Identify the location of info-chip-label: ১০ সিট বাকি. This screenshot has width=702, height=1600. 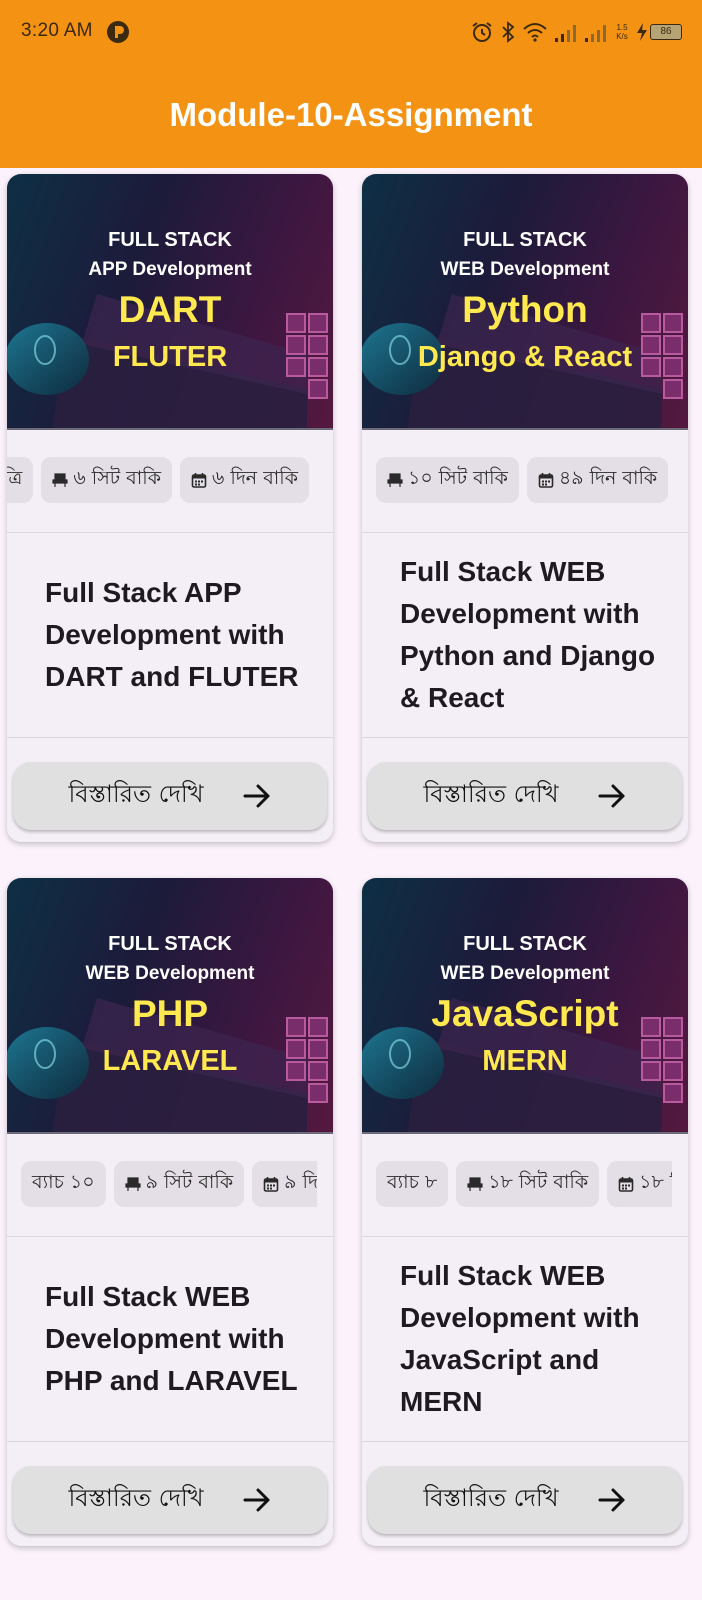
(458, 478).